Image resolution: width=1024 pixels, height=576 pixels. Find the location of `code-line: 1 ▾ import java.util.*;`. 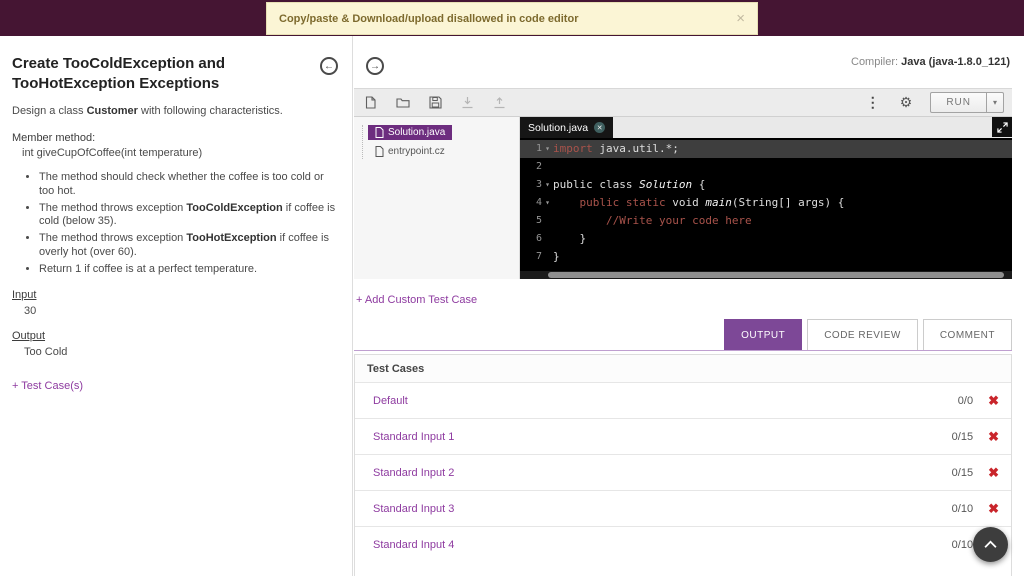

code-line: 1 ▾ import java.util.*; is located at coordinates (766, 149).